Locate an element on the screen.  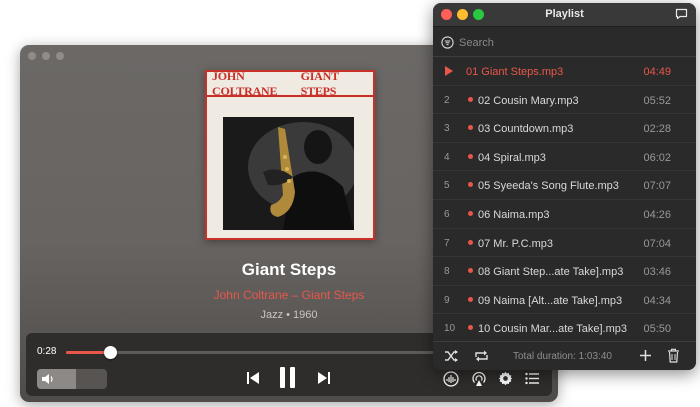
track-name: 04 Spiral.mp3 is located at coordinates (512, 157).